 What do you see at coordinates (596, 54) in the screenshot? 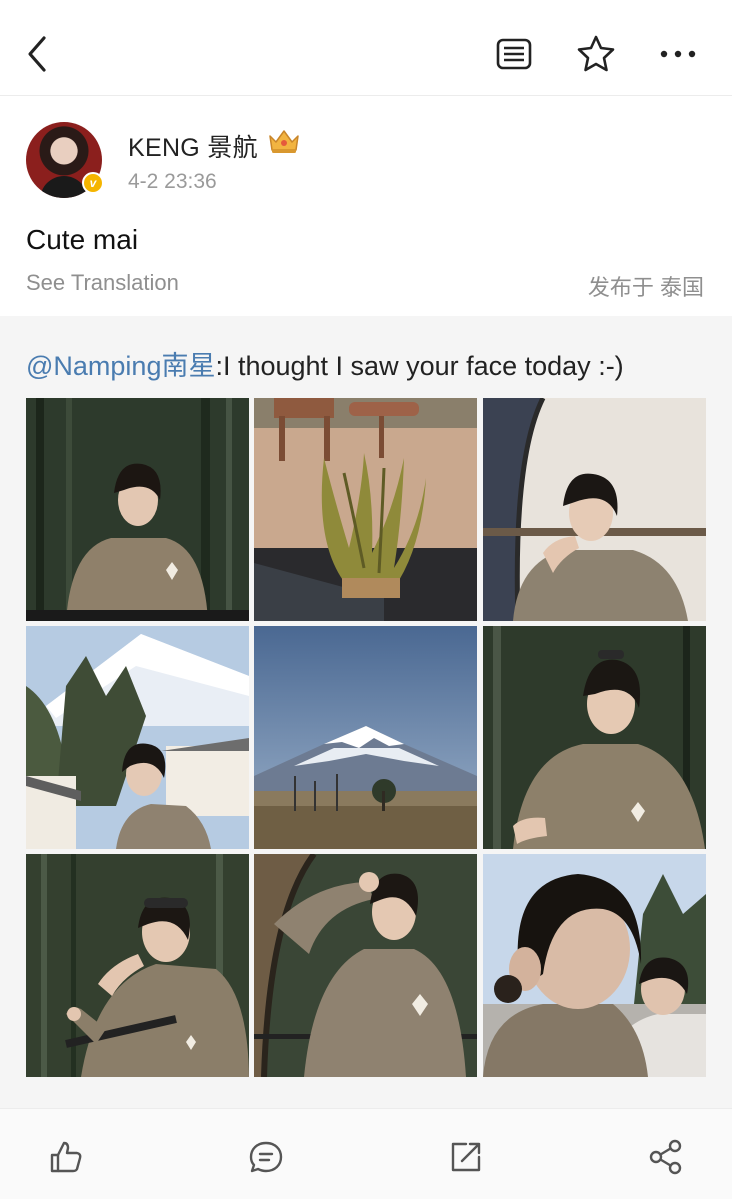
I see `star-icon` at bounding box center [596, 54].